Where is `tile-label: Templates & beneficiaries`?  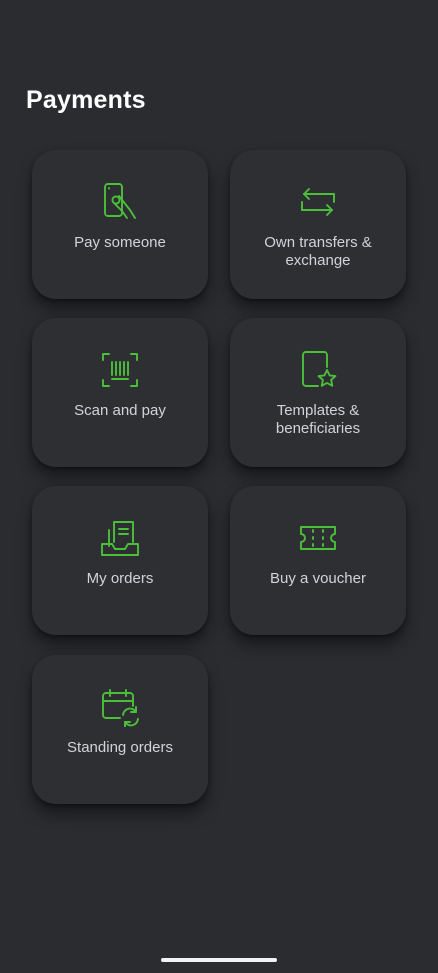
tile-label: Templates & beneficiaries is located at coordinates (318, 419).